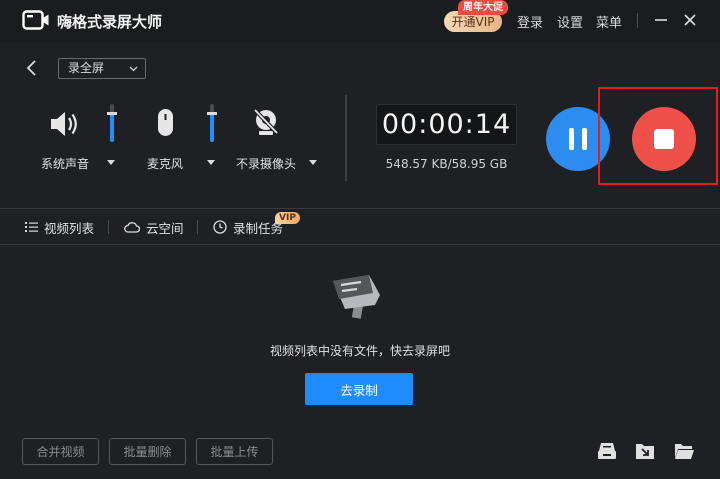  I want to click on section-divider-top, so click(360, 208).